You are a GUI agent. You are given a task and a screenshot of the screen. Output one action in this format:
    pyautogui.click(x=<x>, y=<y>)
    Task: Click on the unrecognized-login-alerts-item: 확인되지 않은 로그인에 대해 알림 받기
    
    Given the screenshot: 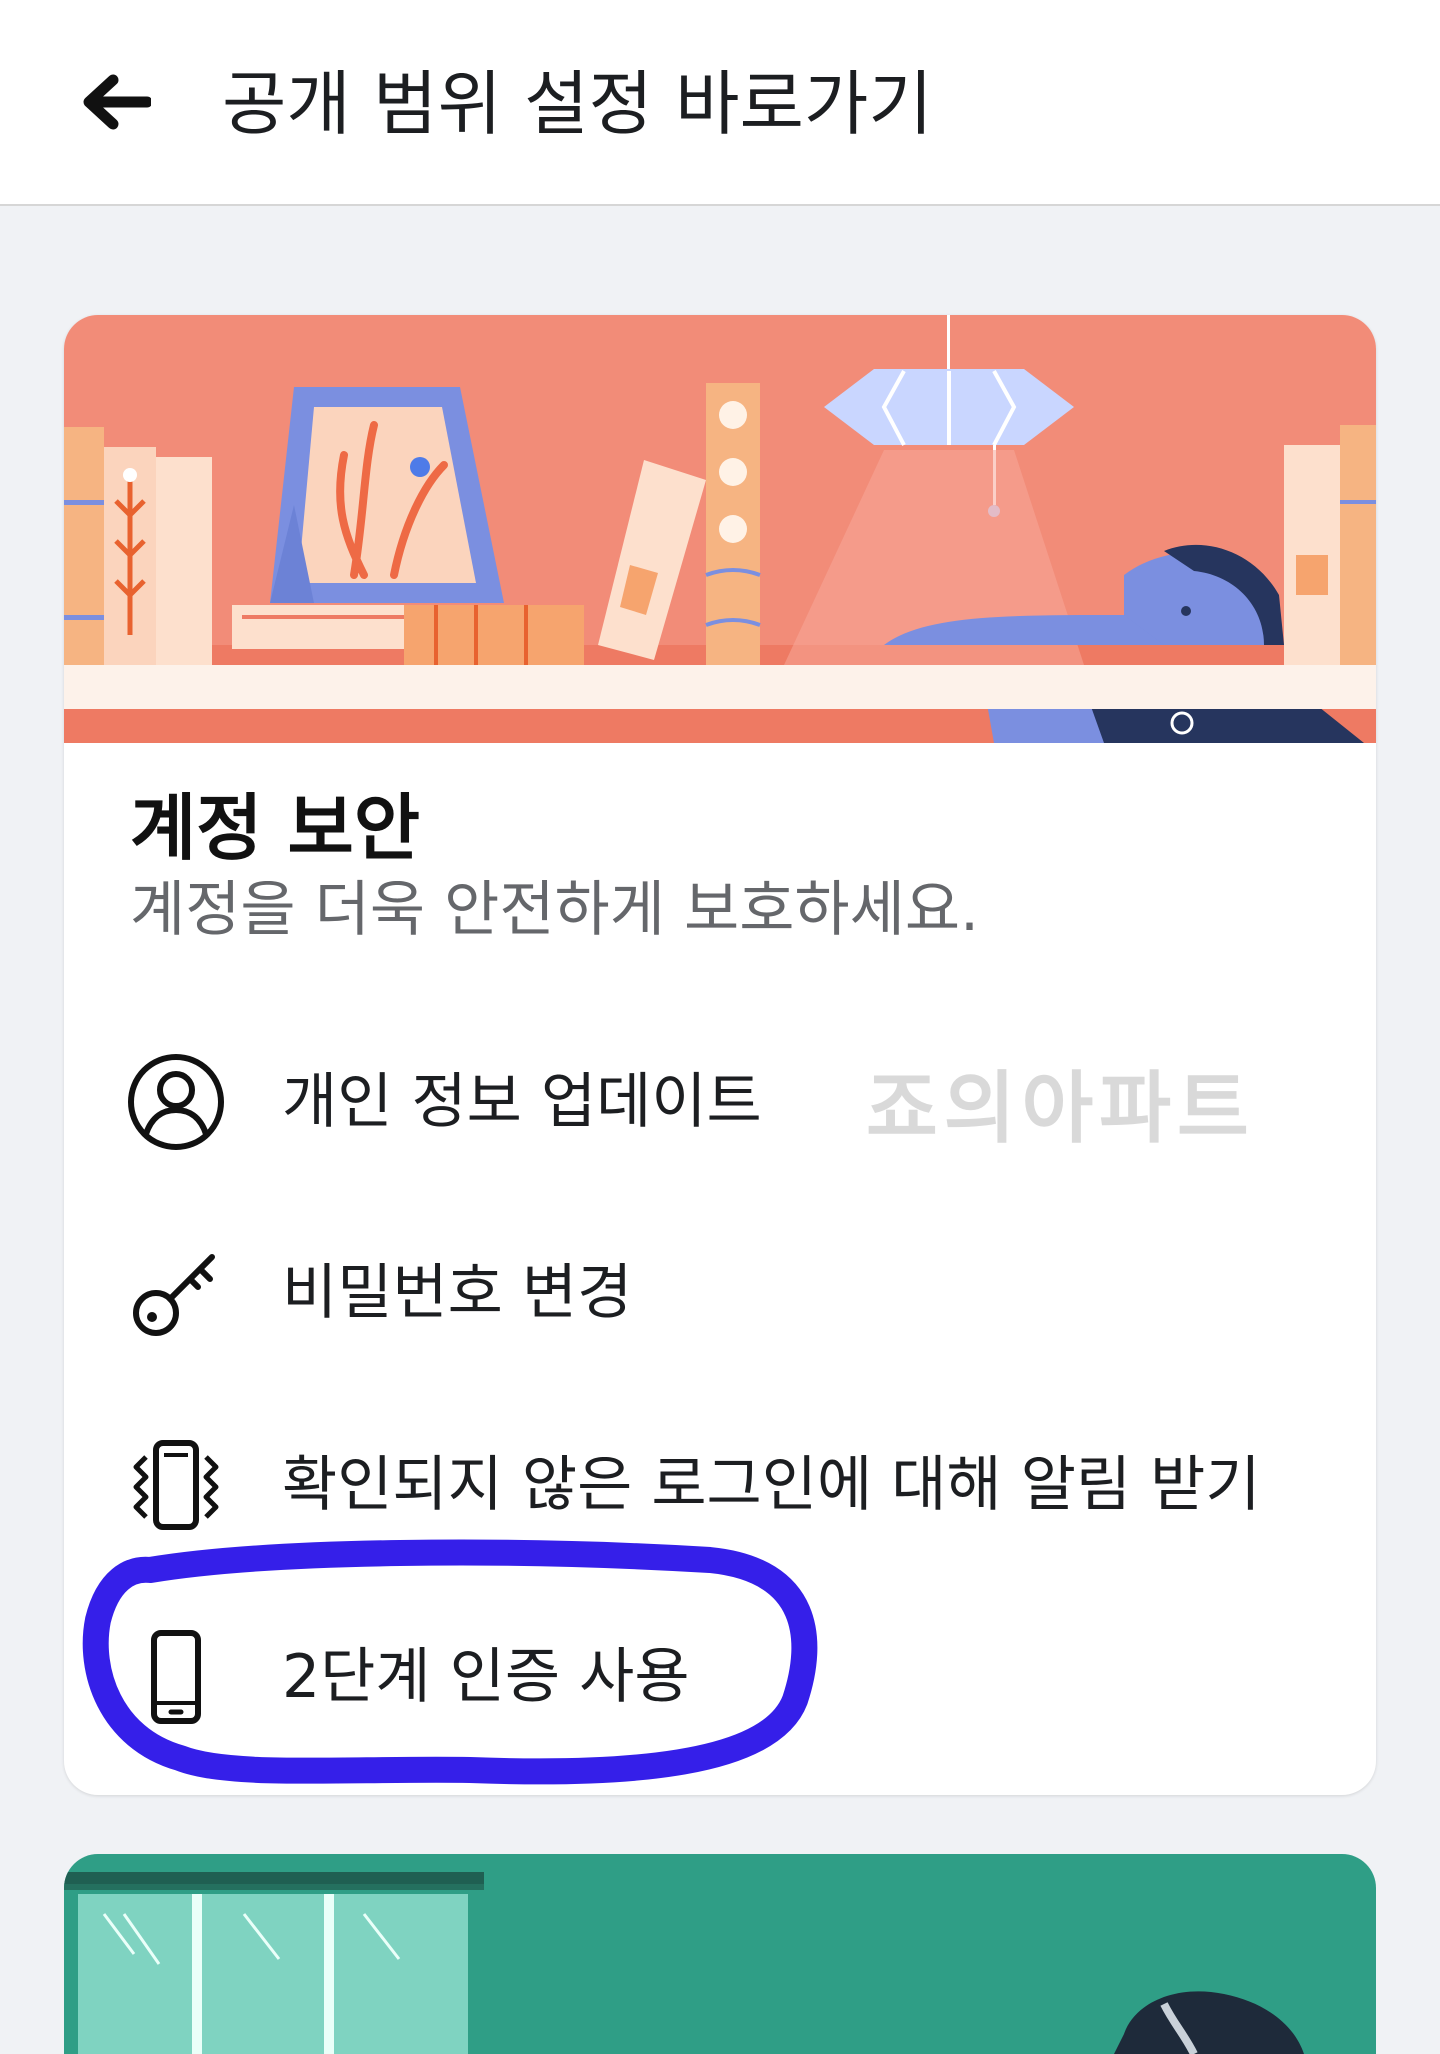 What is the action you would take?
    pyautogui.click(x=720, y=1485)
    